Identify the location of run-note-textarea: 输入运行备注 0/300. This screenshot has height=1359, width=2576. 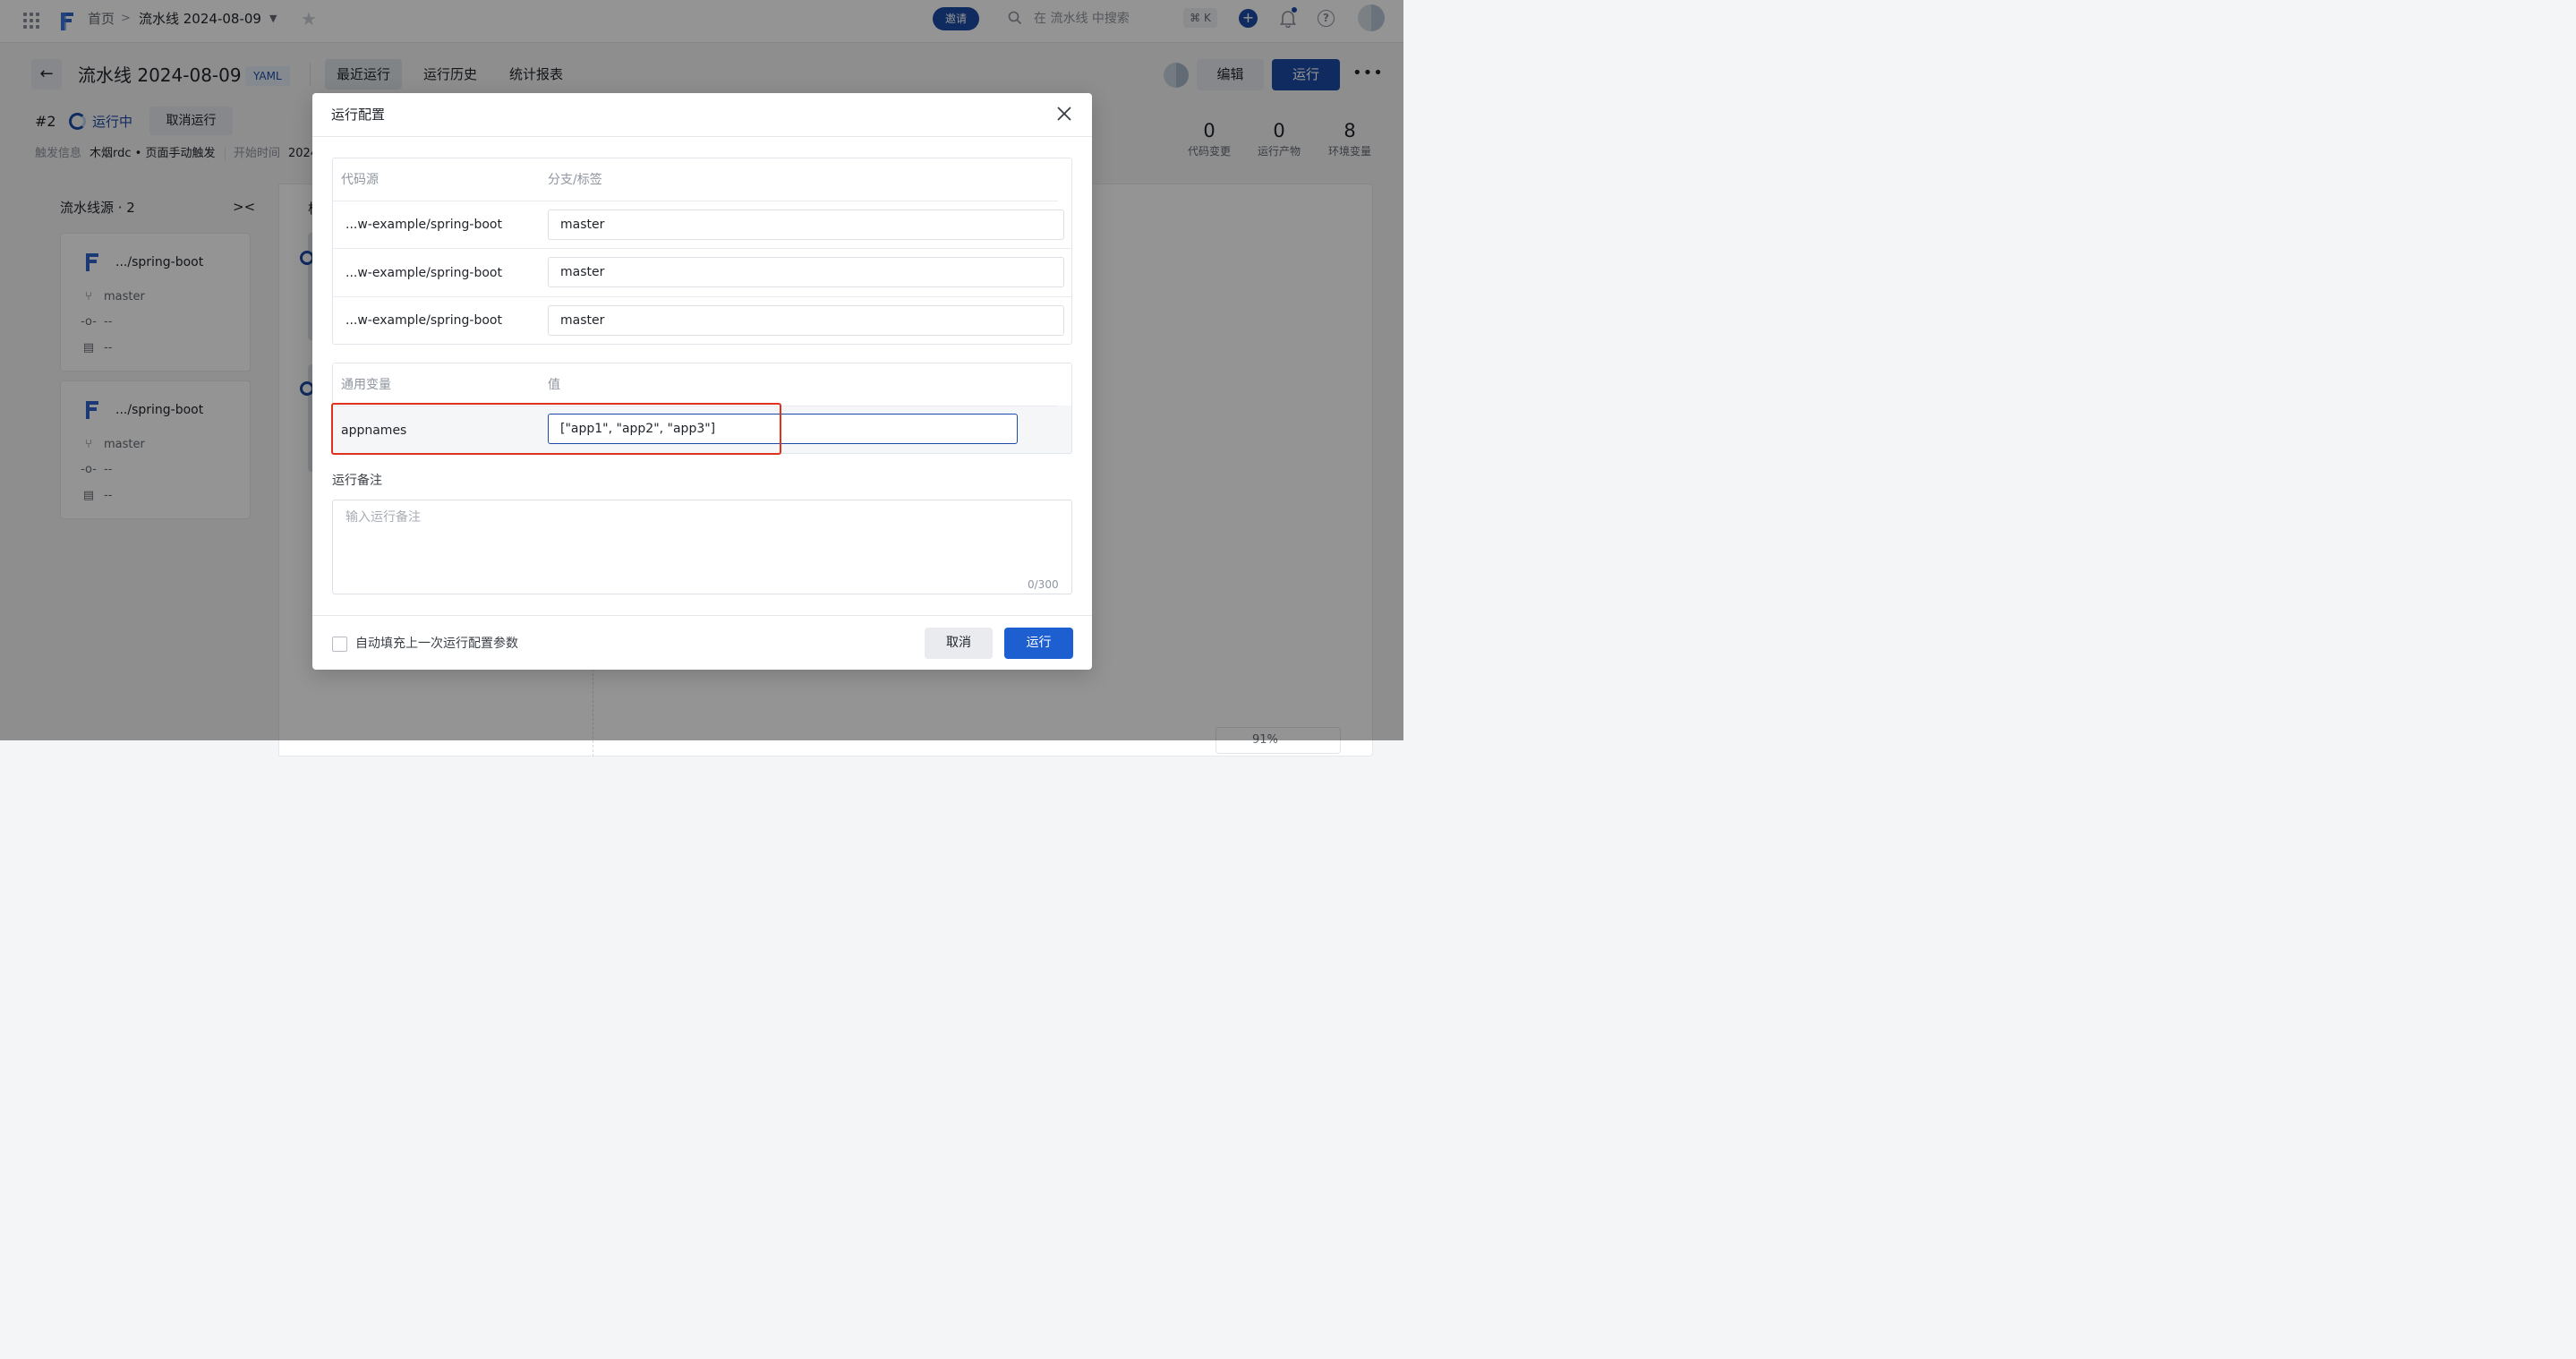
(702, 547).